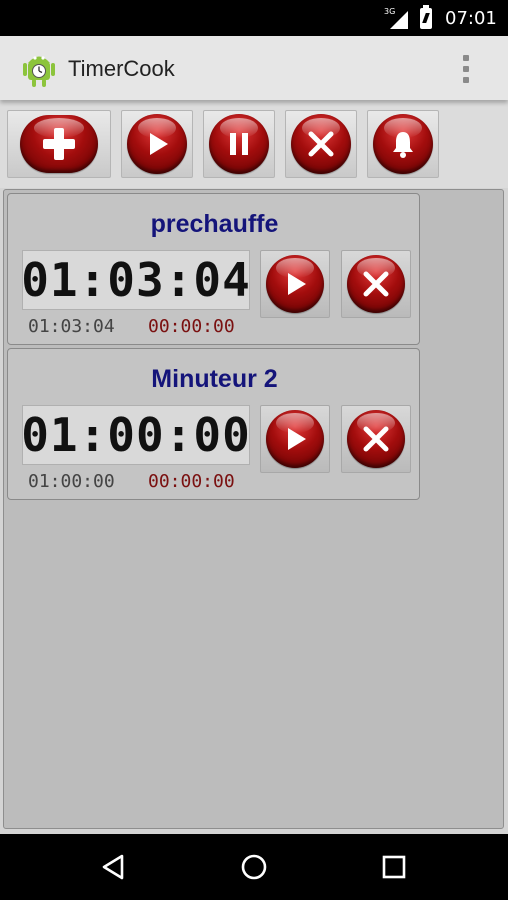 The width and height of the screenshot is (508, 900). Describe the element at coordinates (214, 379) in the screenshot. I see `timer-title: Minuteur 2` at that location.